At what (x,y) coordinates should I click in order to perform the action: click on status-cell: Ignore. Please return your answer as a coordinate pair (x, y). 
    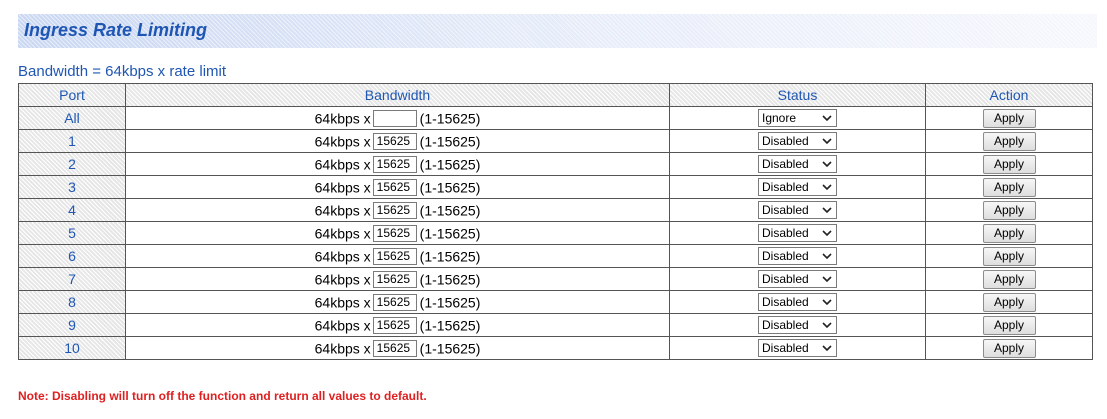
    Looking at the image, I should click on (797, 118).